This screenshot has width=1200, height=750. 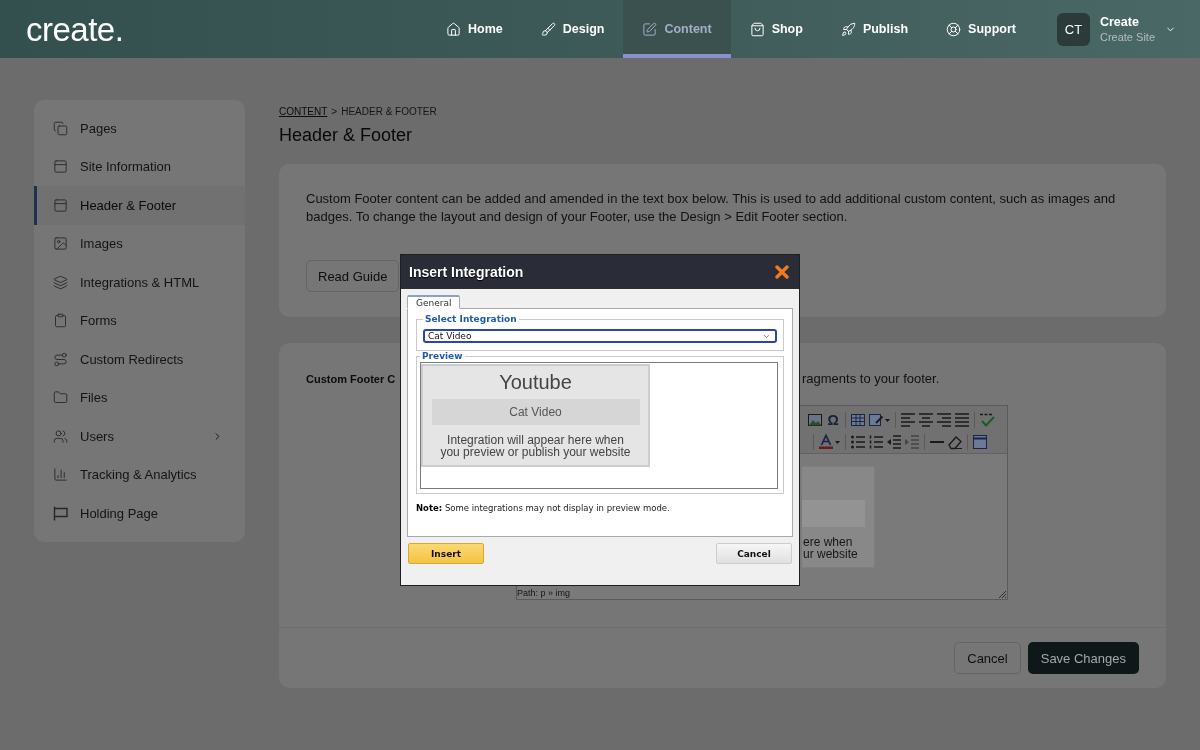 What do you see at coordinates (351, 379) in the screenshot?
I see `field-label: Custom Footer C` at bounding box center [351, 379].